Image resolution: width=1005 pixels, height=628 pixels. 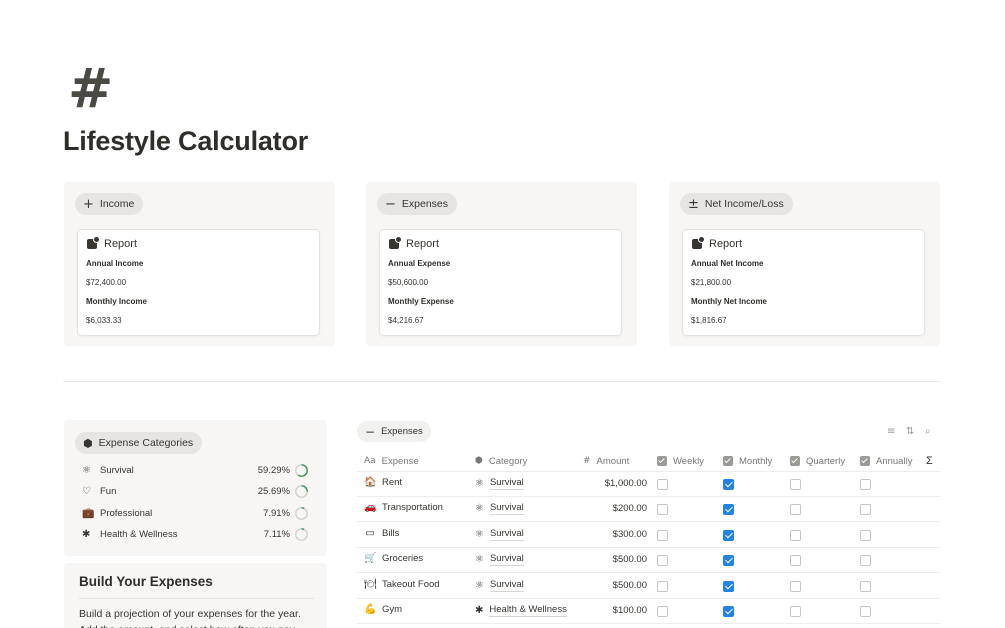 What do you see at coordinates (929, 461) in the screenshot?
I see `header-sum: Σ` at bounding box center [929, 461].